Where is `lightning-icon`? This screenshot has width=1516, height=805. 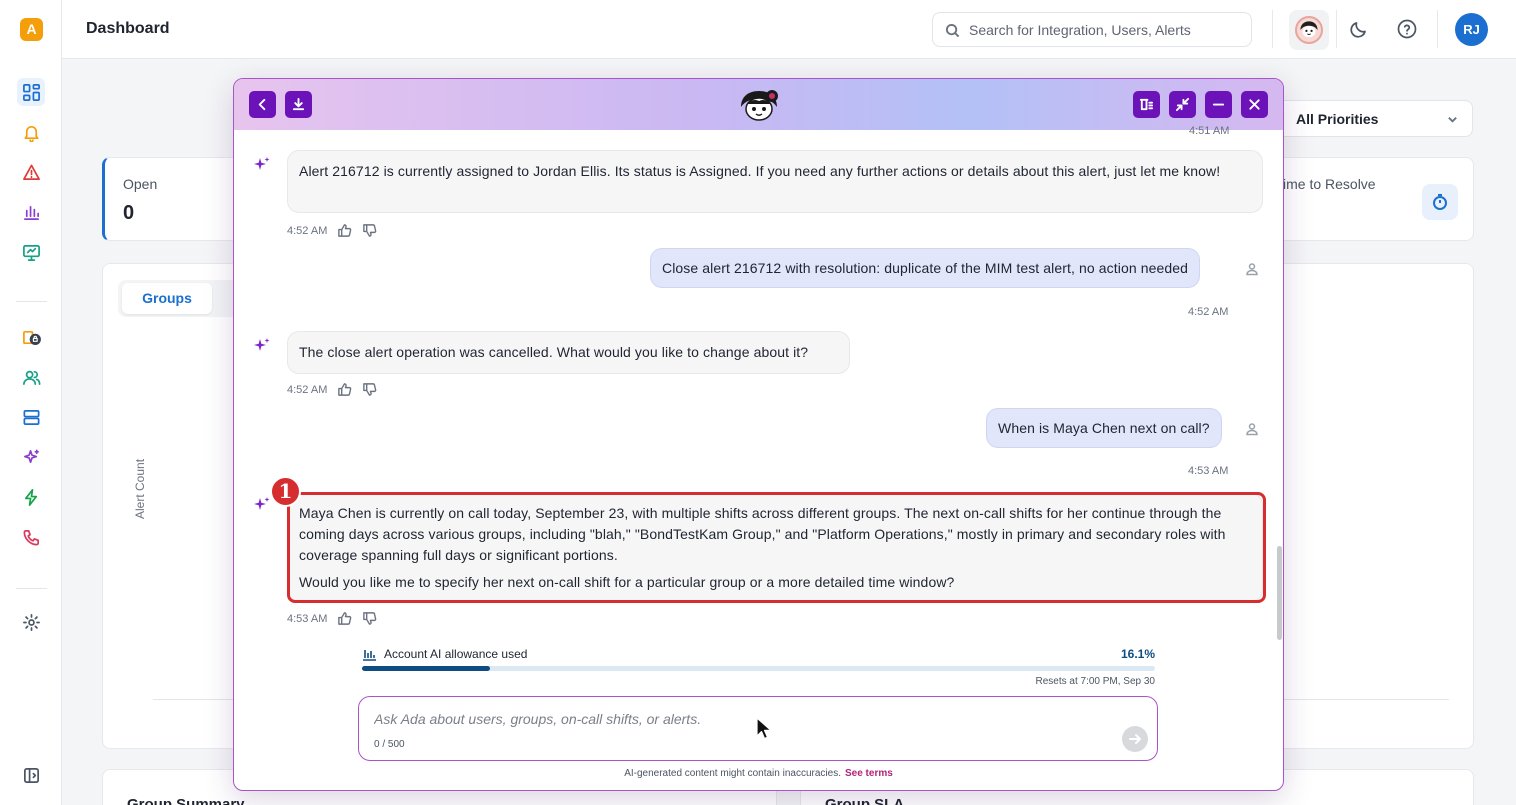 lightning-icon is located at coordinates (31, 497).